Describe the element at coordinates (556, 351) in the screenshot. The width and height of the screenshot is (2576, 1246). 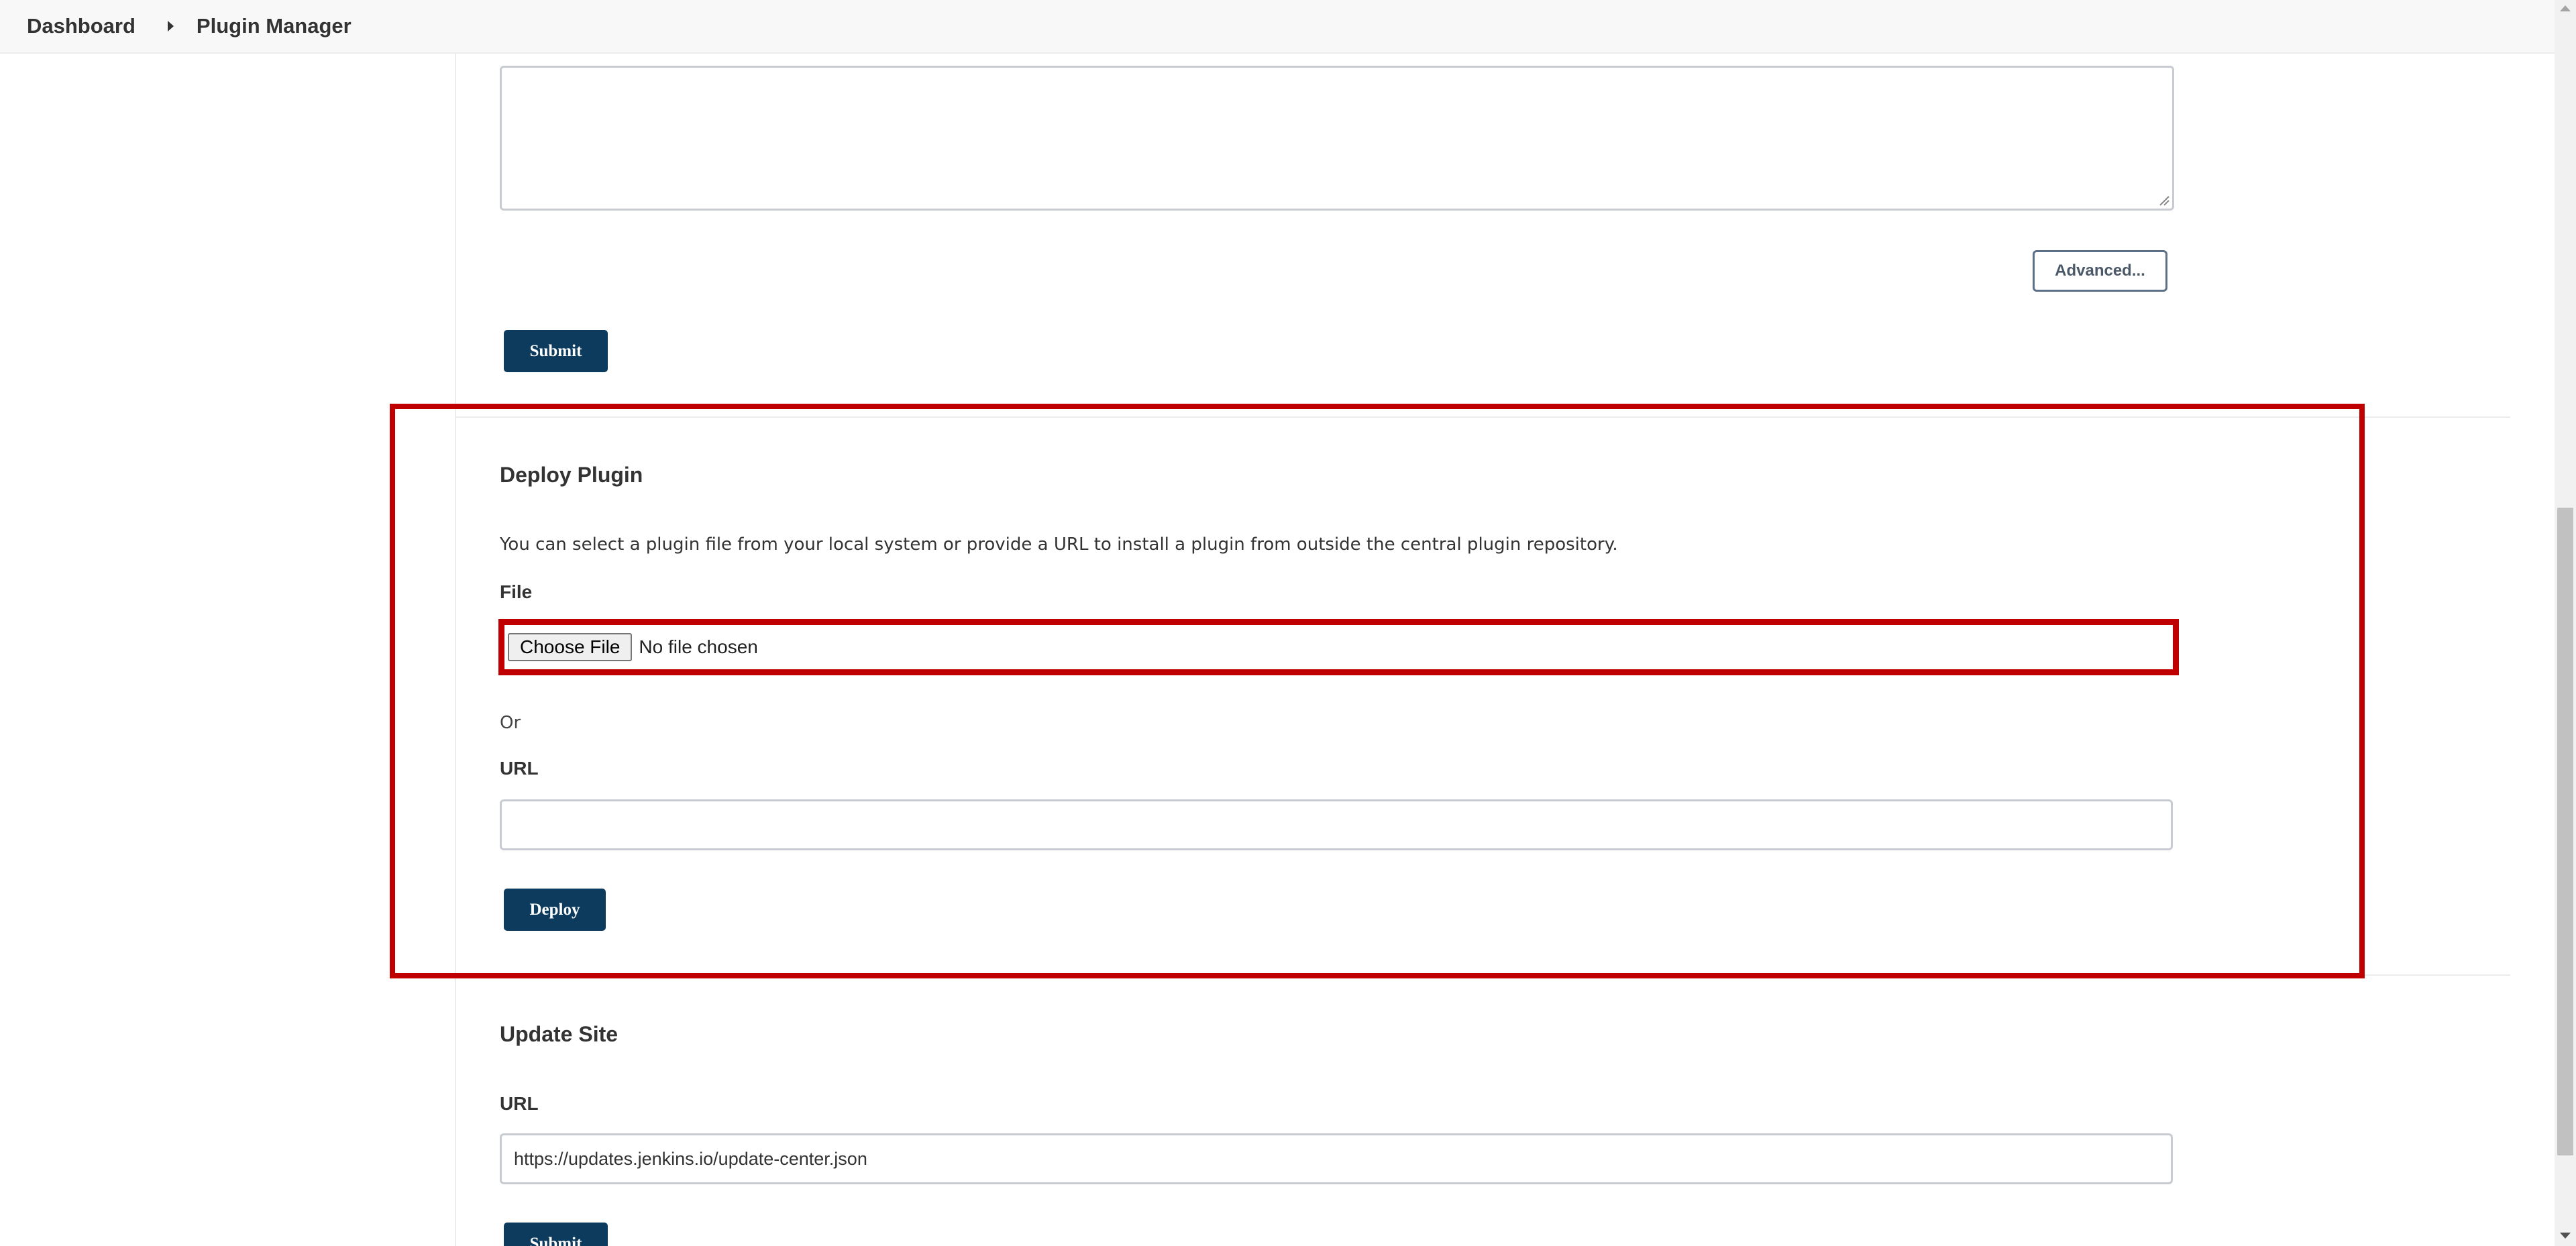
I see `submit-button: Submit` at that location.